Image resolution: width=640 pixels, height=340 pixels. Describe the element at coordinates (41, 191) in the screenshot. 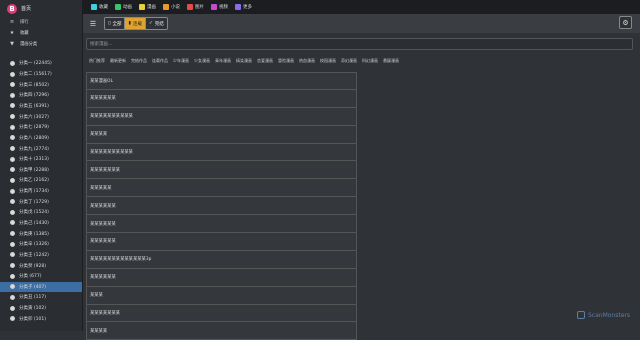

I see `sidebar-category-item: 分类丙 (1734)` at that location.